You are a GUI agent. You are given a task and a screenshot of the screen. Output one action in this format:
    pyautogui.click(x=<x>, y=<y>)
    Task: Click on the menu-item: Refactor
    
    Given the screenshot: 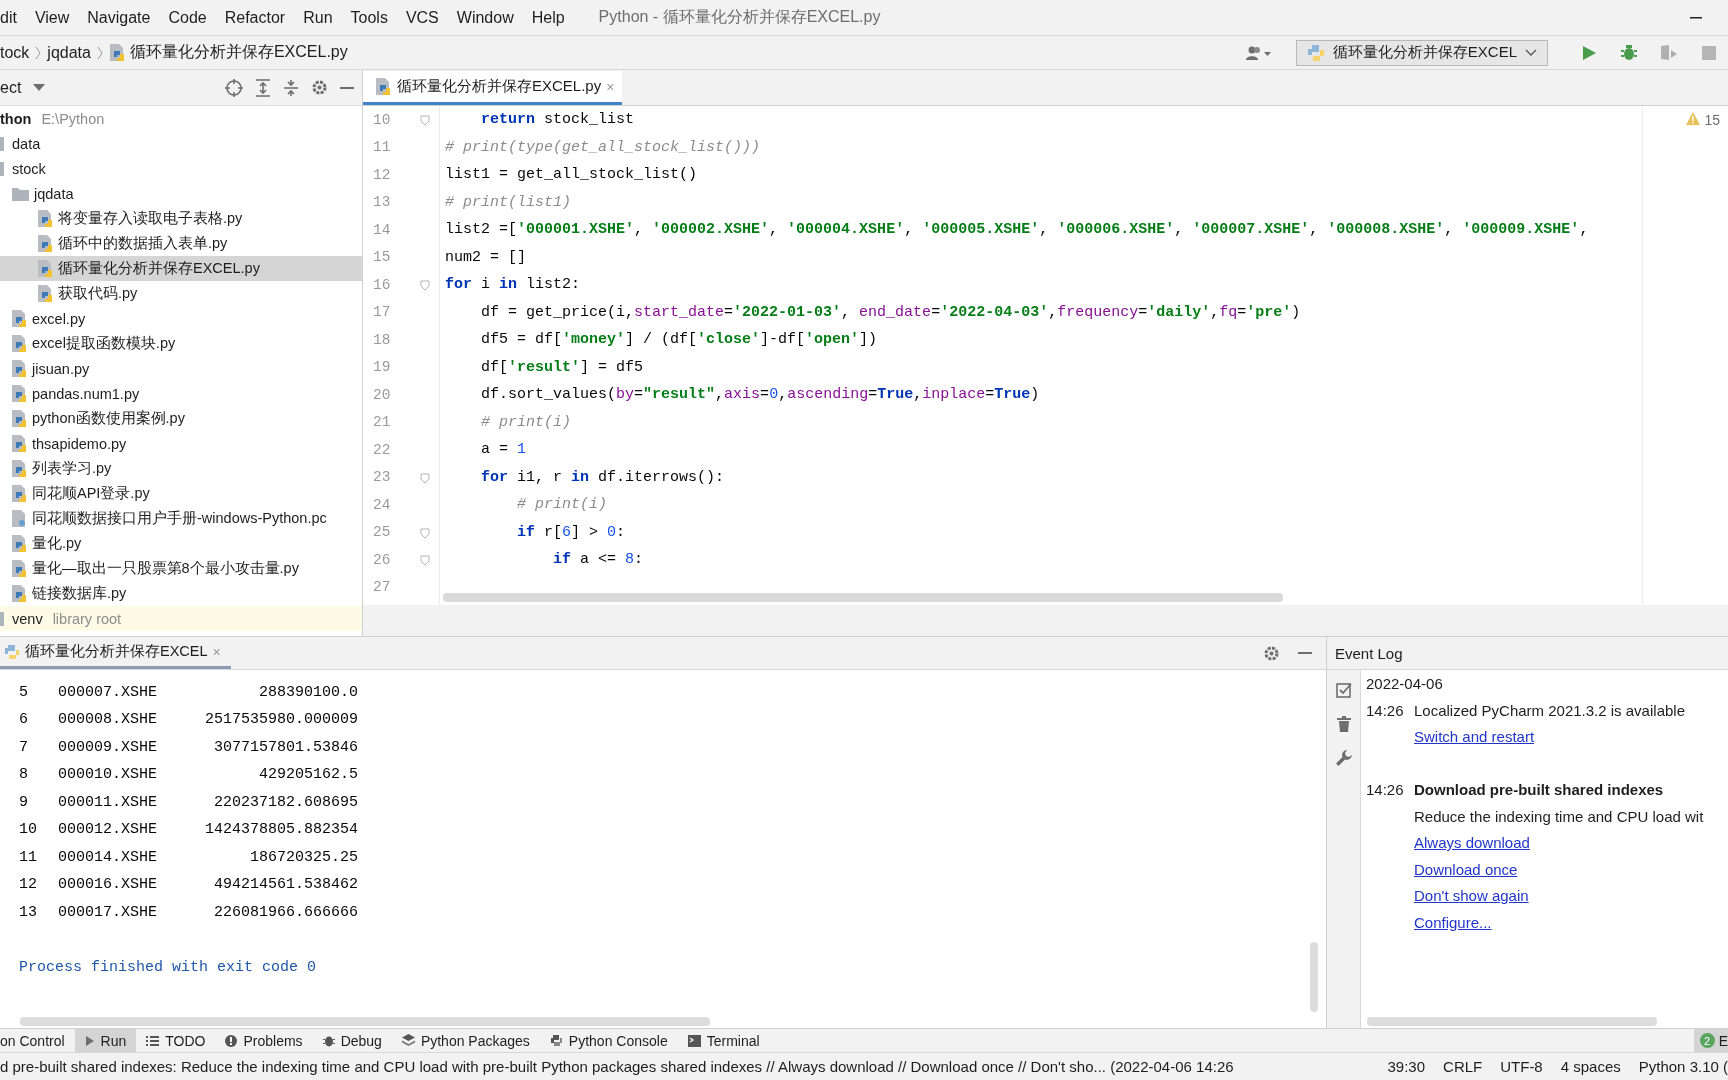 What is the action you would take?
    pyautogui.click(x=255, y=17)
    